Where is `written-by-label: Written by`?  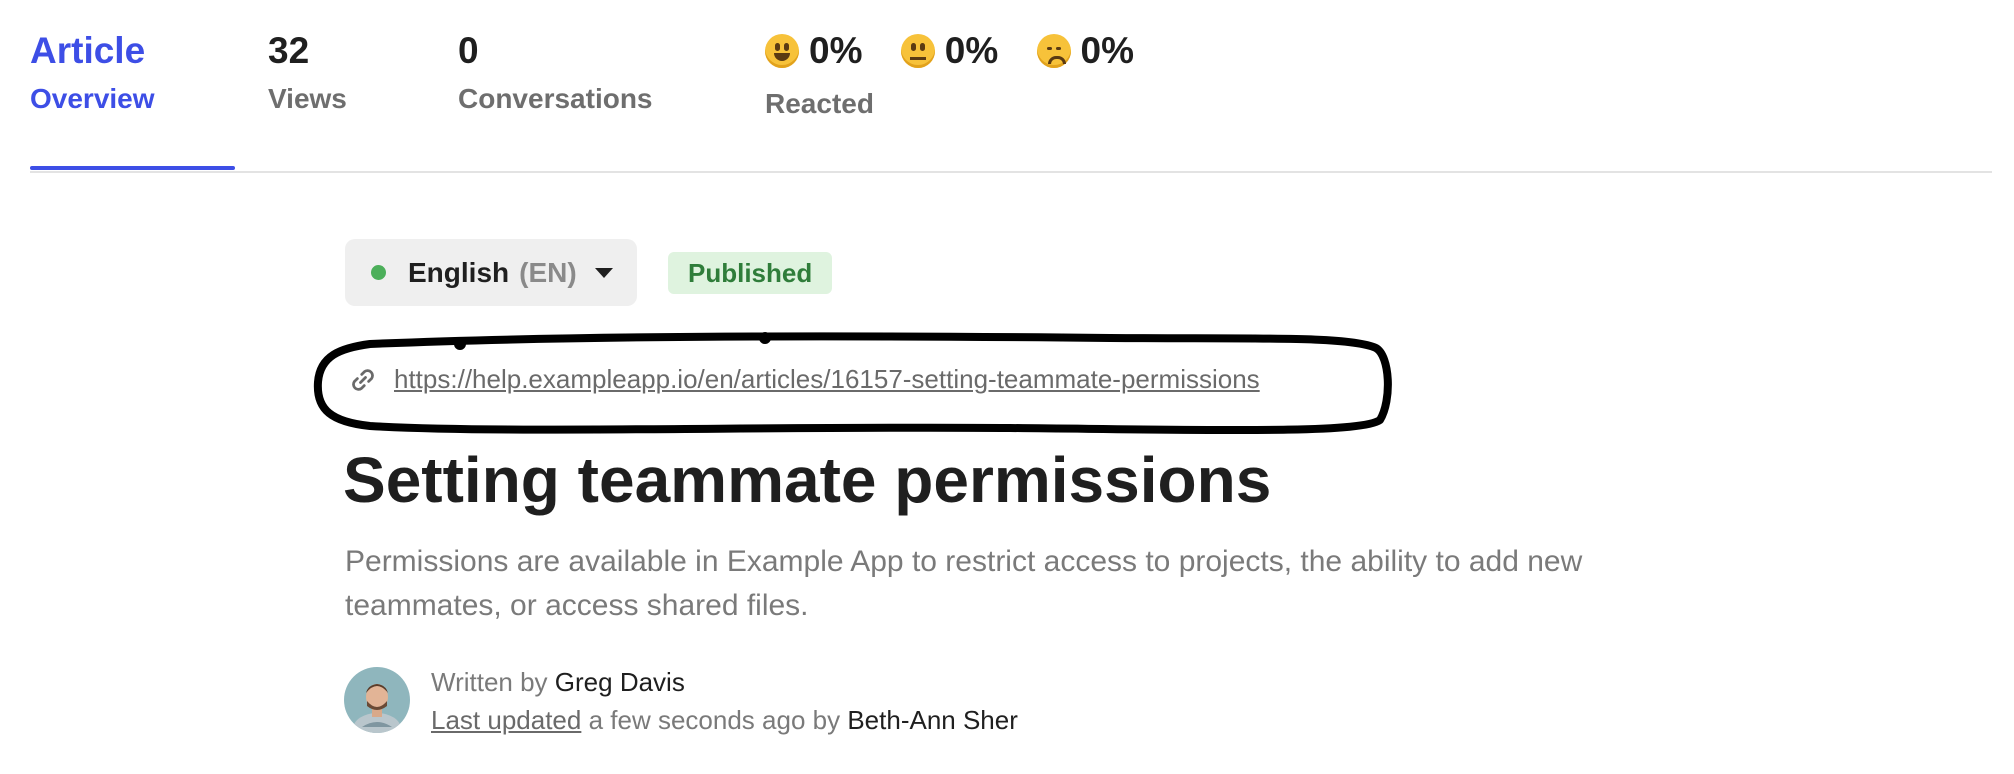 written-by-label: Written by is located at coordinates (489, 682).